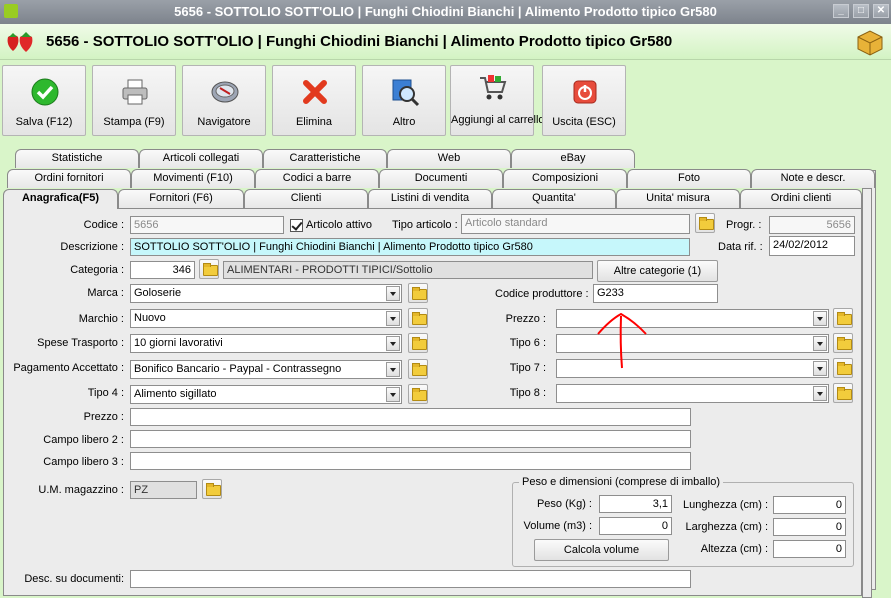  Describe the element at coordinates (812, 225) in the screenshot. I see `progr-field: 5656` at that location.